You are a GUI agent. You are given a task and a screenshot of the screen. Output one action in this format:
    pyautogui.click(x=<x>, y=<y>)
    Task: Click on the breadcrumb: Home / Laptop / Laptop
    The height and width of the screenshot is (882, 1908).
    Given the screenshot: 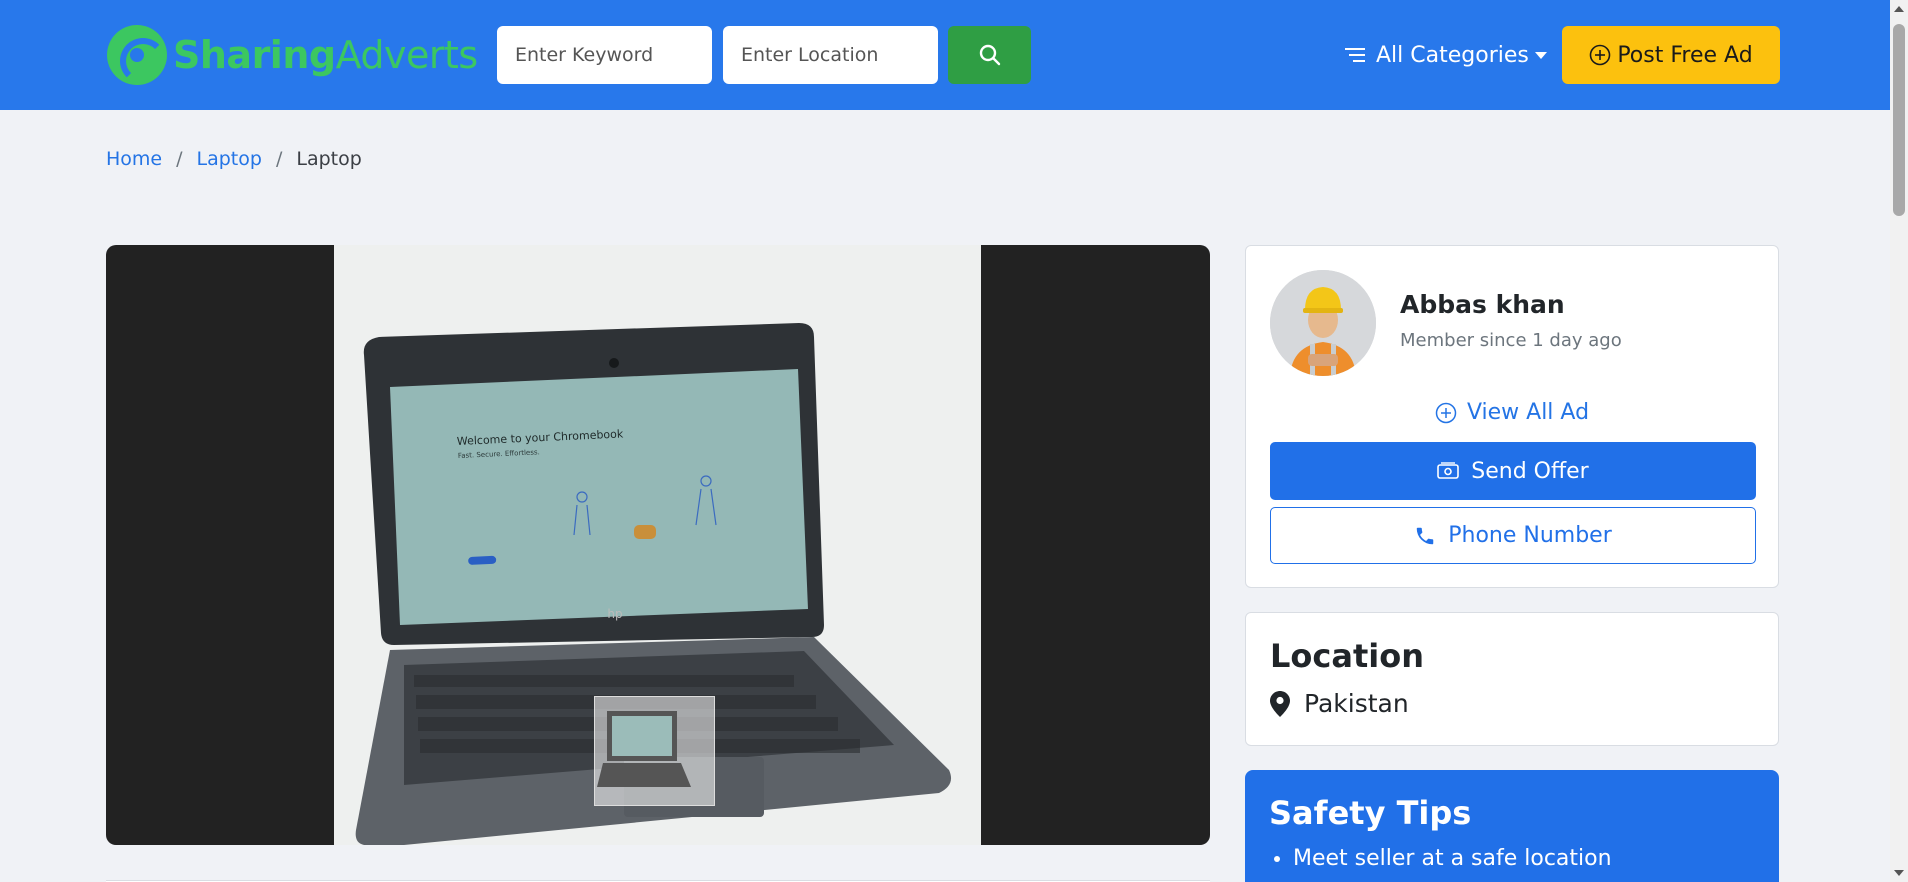 What is the action you would take?
    pyautogui.click(x=234, y=159)
    